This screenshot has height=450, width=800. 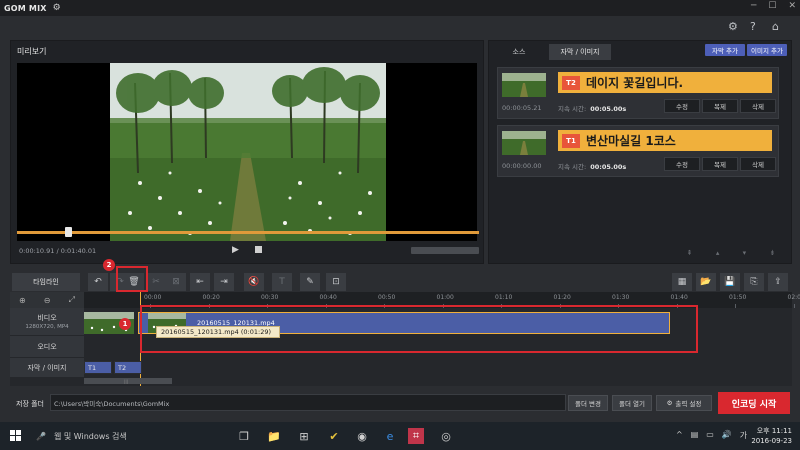 What do you see at coordinates (679, 435) in the screenshot?
I see `chevron-up-icon: ^` at bounding box center [679, 435].